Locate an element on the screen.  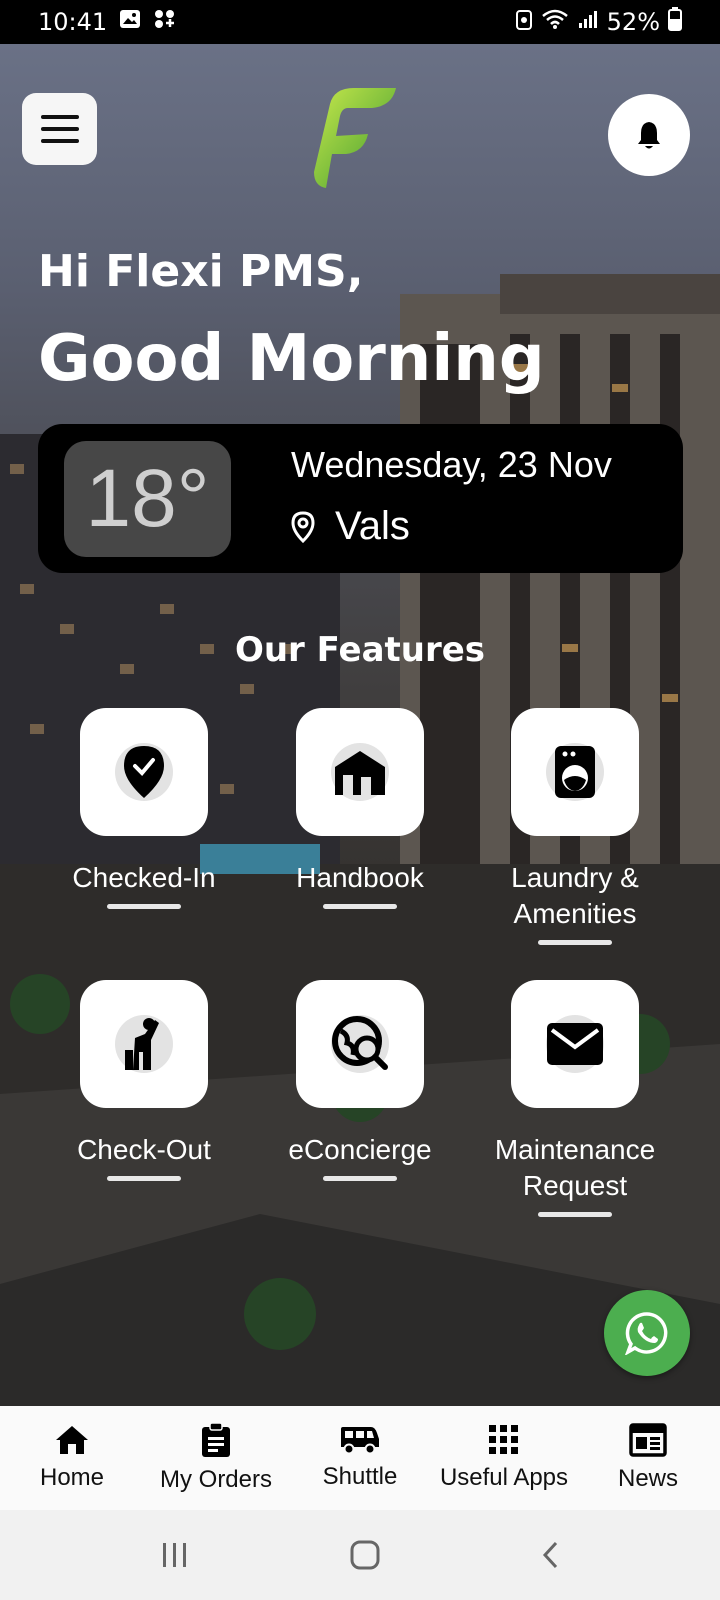
nav-label: Useful Apps is located at coordinates (504, 1477).